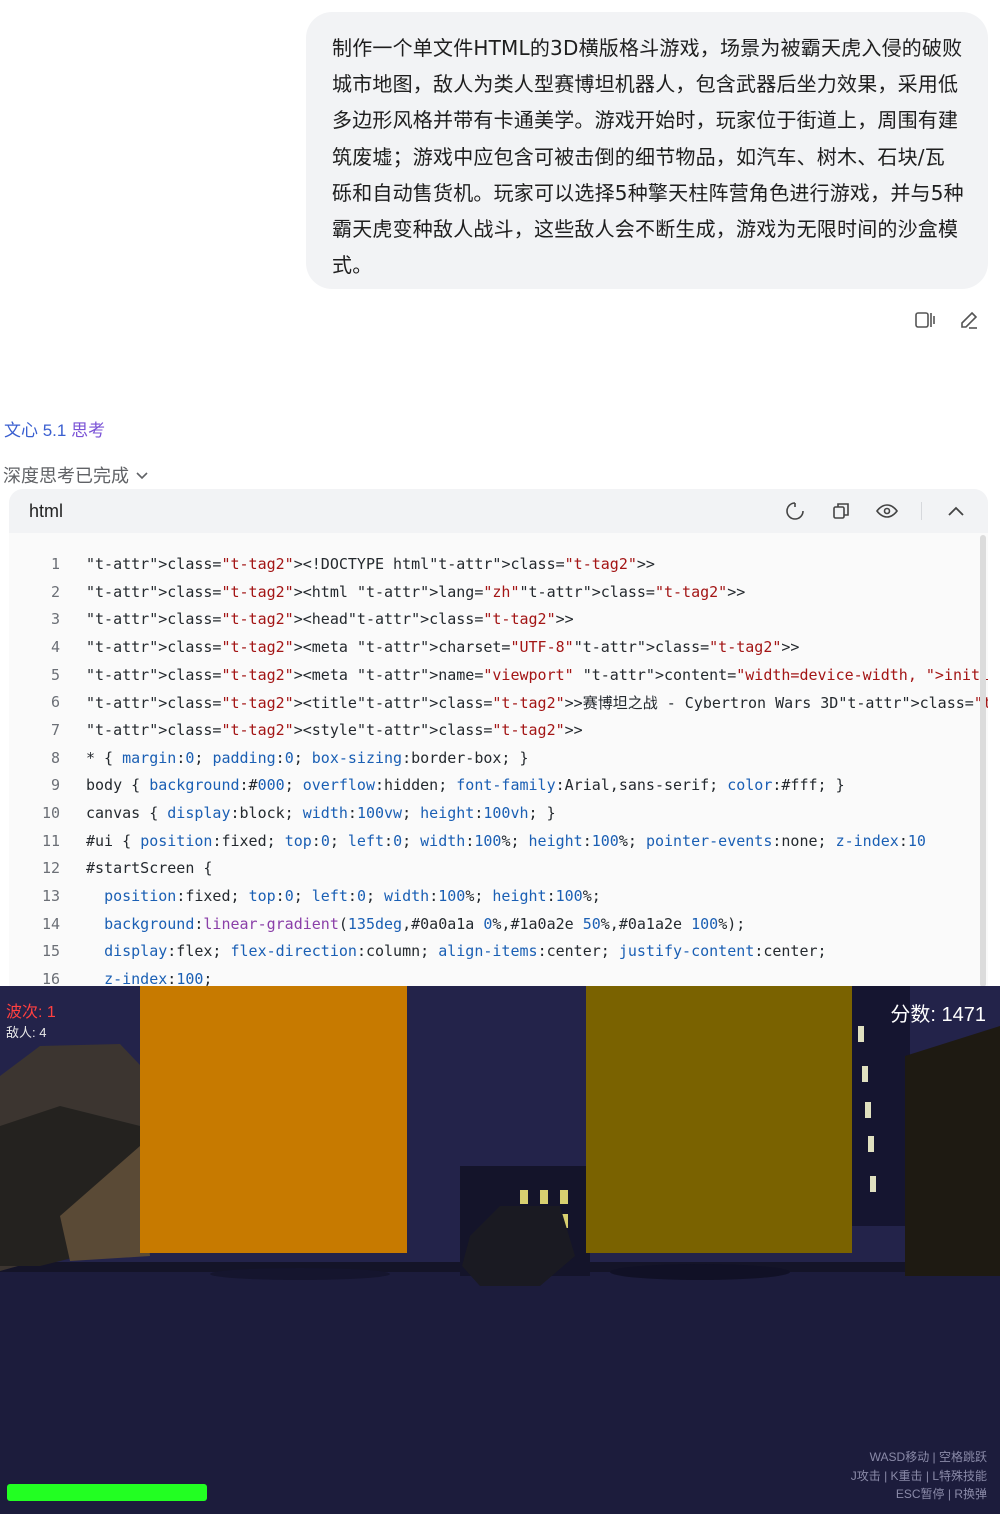 The height and width of the screenshot is (1514, 1000). Describe the element at coordinates (638, 156) in the screenshot. I see `user-message-line: 筑废墟；游戏中应包含可被击倒的细节物品，如汽车、树木、石块/瓦` at that location.